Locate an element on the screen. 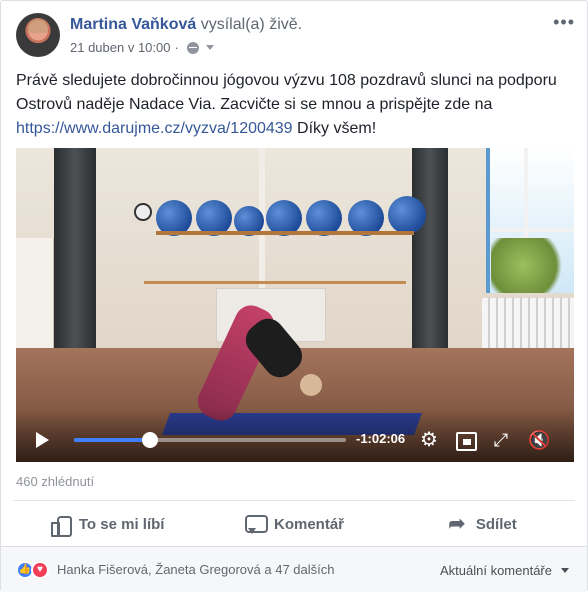 The width and height of the screenshot is (588, 592). reaction-icons: 👍 ♥ is located at coordinates (32, 570).